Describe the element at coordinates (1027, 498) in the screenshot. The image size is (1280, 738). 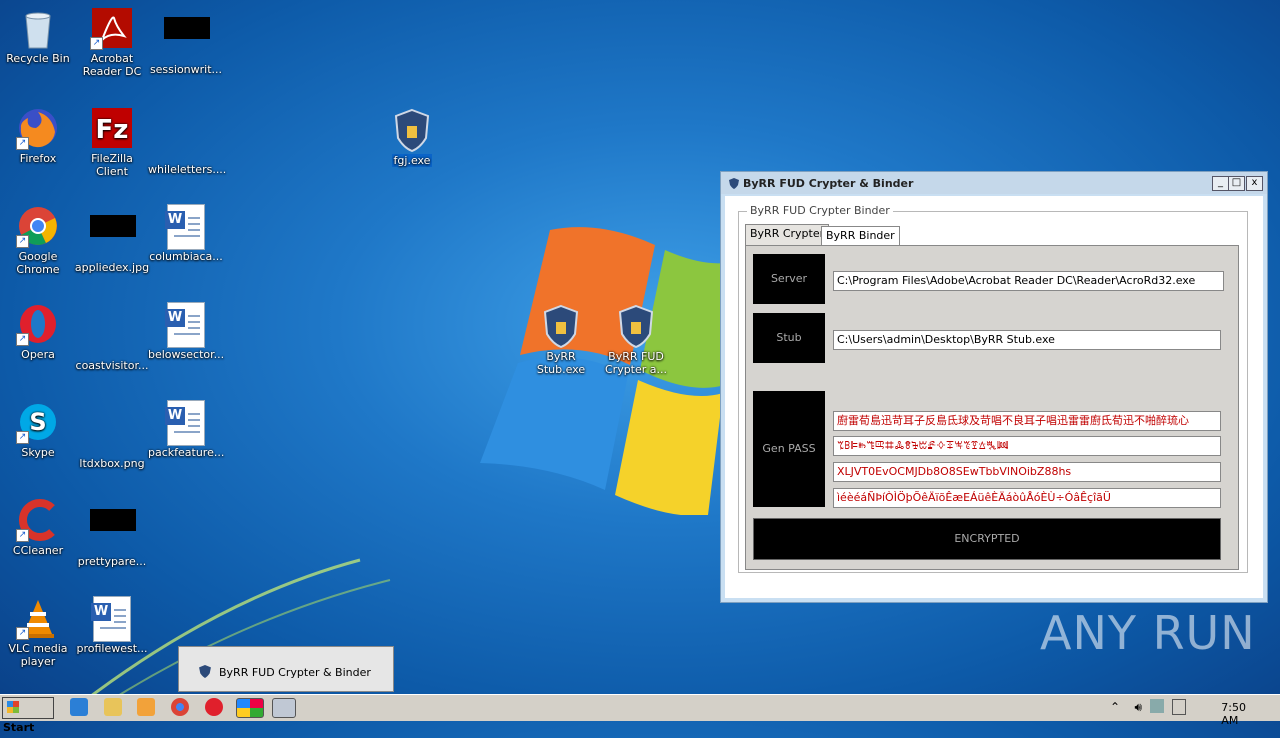
I see `password-field-4: ìéèéáÑÞíÒÌÖþÕêÄïõÊæEÁüêÈÄáòûÅóÈÙ÷ÓâÊçîãÜ` at that location.